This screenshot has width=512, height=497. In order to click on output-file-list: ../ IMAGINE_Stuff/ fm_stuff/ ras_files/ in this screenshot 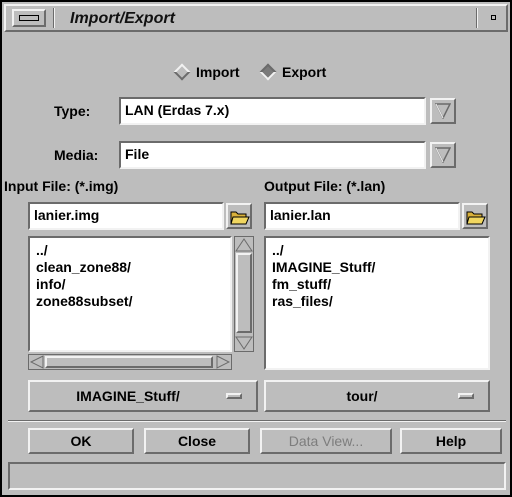, I will do `click(377, 303)`.